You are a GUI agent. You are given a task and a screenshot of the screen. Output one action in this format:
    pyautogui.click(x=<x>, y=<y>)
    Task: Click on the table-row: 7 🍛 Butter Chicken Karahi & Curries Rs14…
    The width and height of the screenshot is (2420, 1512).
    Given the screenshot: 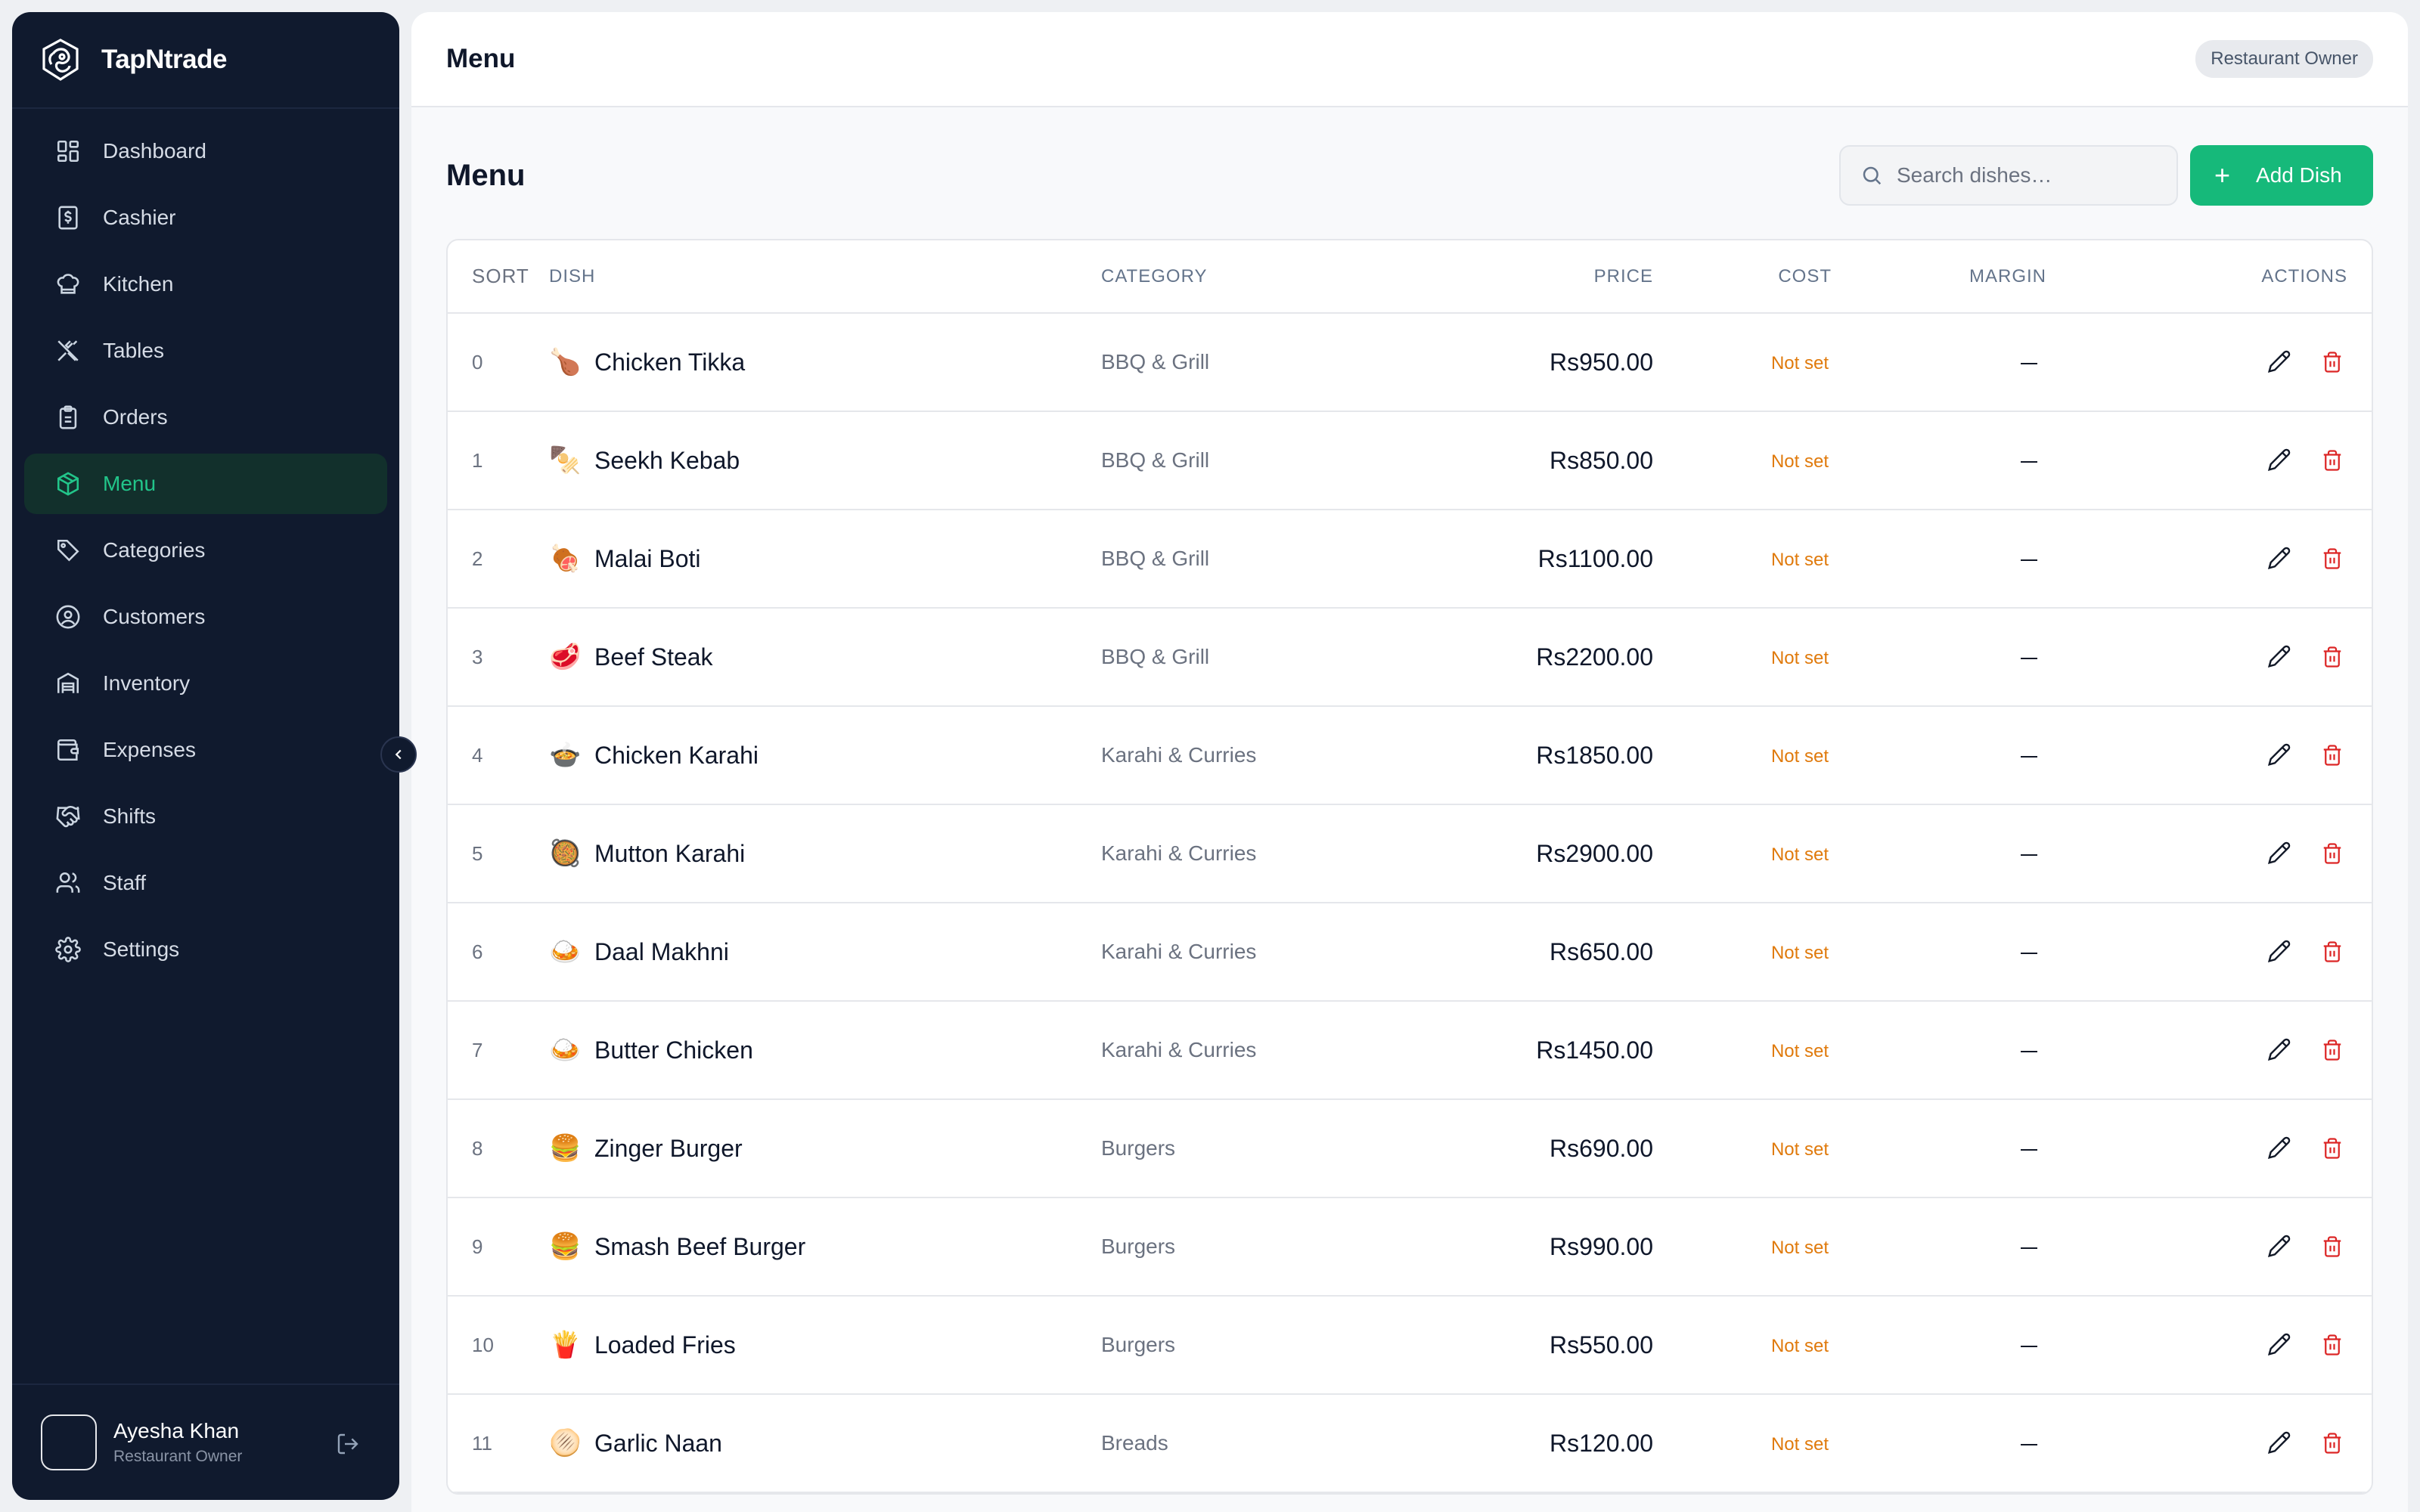 What is the action you would take?
    pyautogui.click(x=1410, y=1050)
    